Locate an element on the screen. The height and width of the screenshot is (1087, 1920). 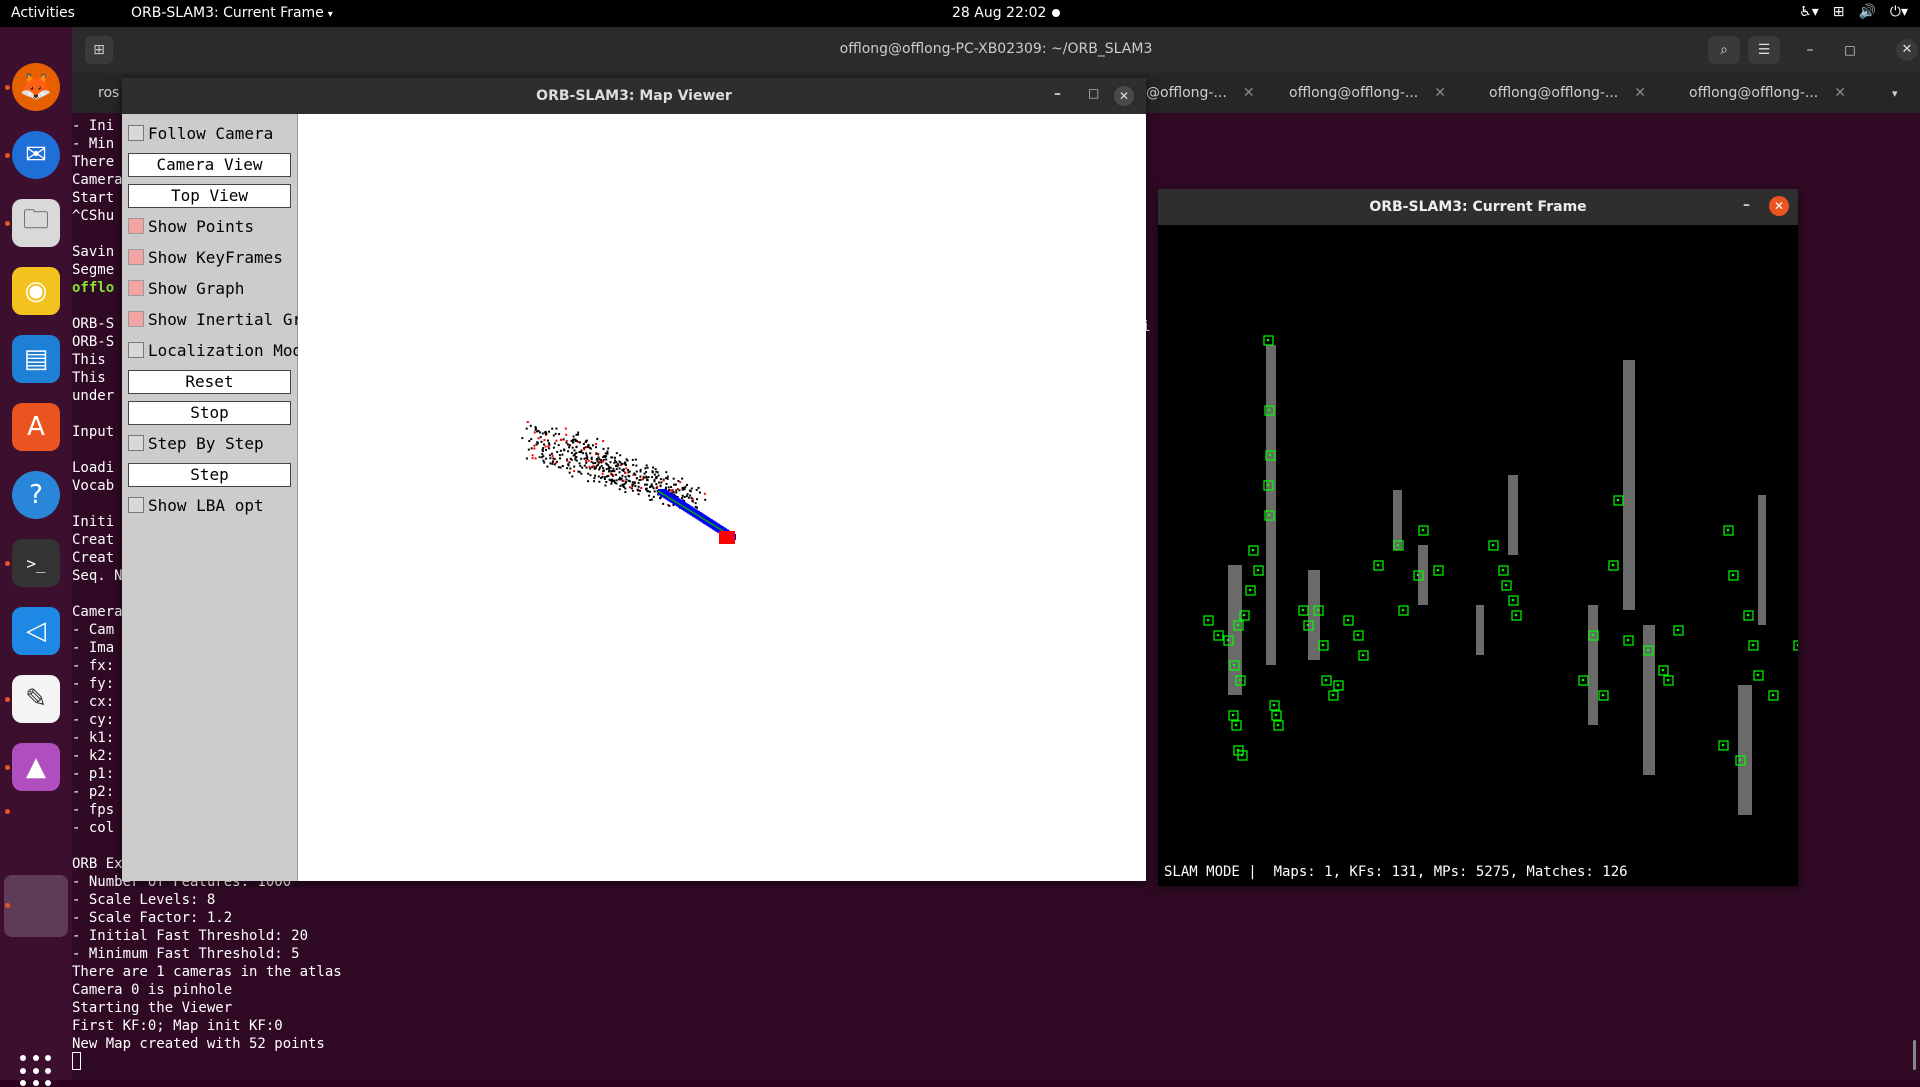
app-menu: ORB-SLAM3: Current Frame ▾ is located at coordinates (232, 13).